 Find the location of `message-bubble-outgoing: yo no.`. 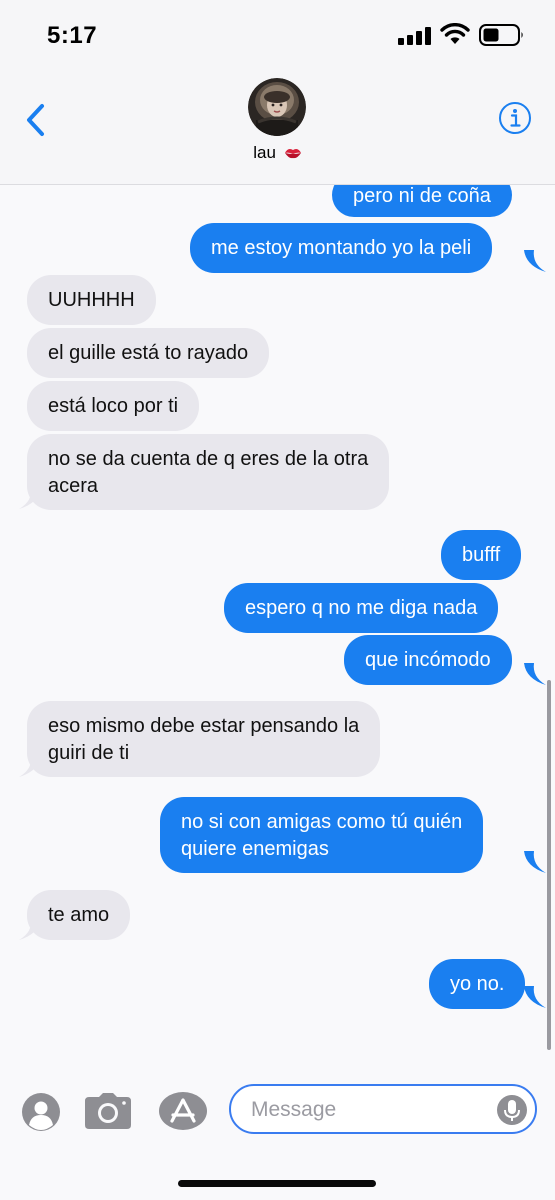

message-bubble-outgoing: yo no. is located at coordinates (477, 984).